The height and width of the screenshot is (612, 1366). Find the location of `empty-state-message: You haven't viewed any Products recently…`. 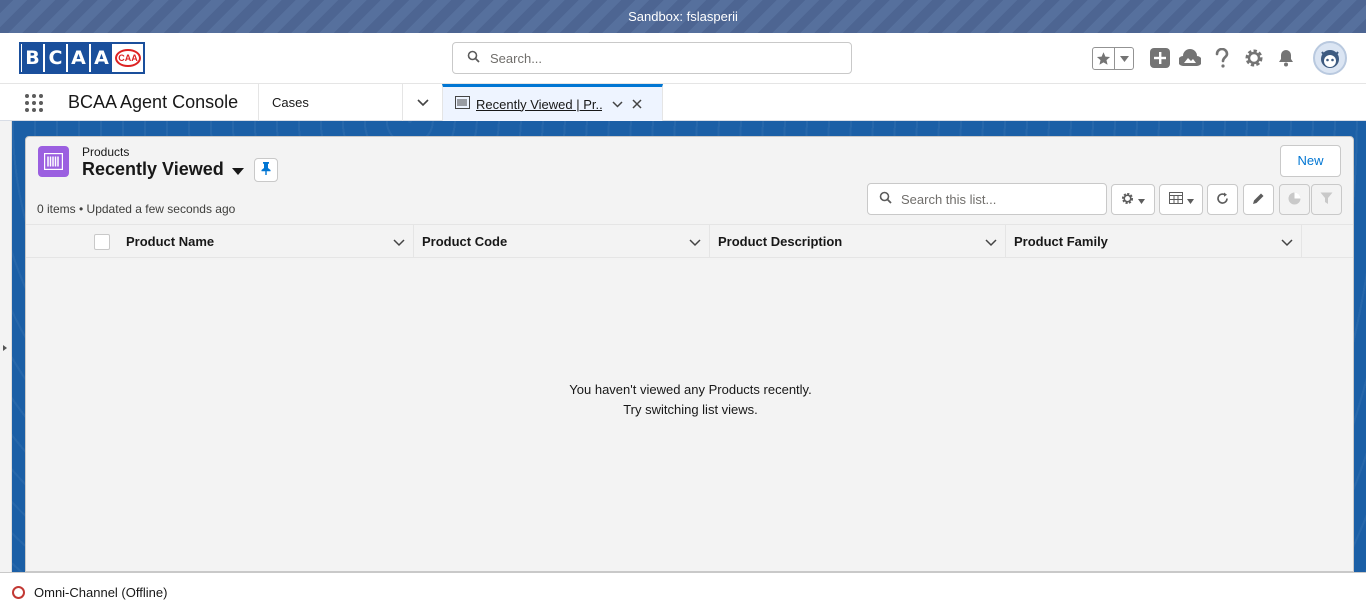

empty-state-message: You haven't viewed any Products recently… is located at coordinates (690, 389).